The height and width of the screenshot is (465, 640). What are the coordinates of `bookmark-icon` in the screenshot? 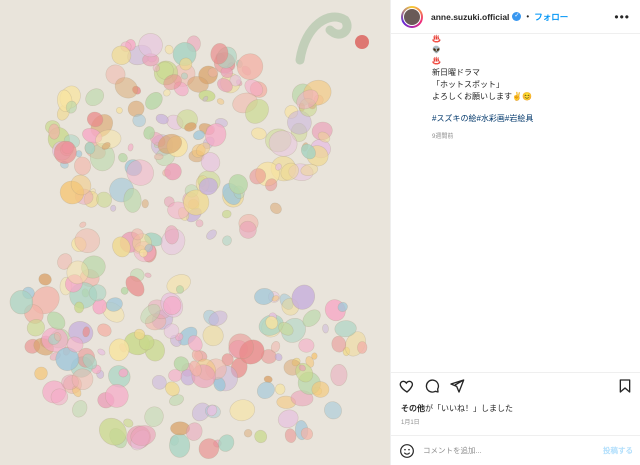 It's located at (625, 386).